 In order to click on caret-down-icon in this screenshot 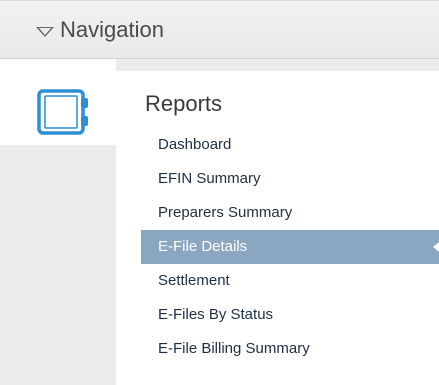, I will do `click(45, 32)`.